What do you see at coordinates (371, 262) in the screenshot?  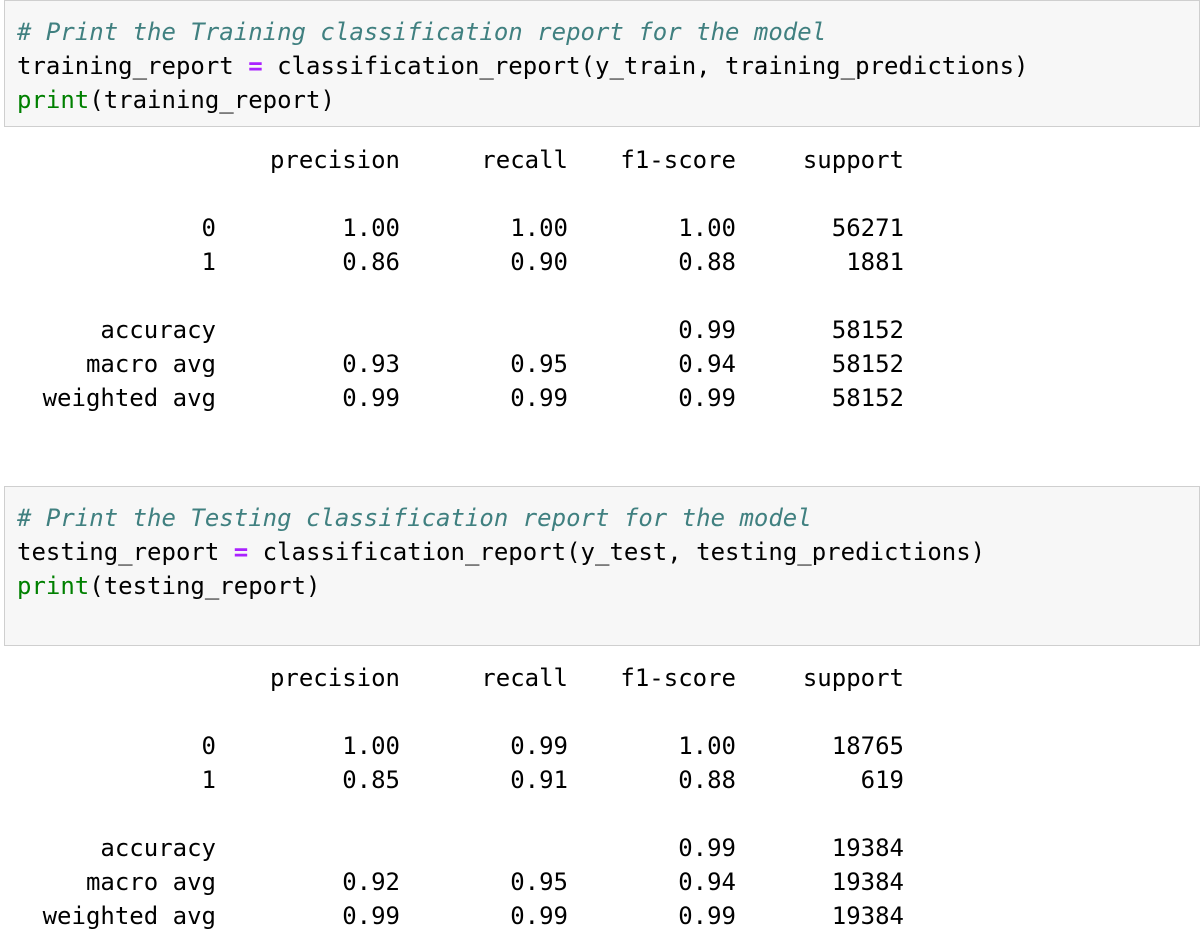 I see `row-precision: 0.86` at bounding box center [371, 262].